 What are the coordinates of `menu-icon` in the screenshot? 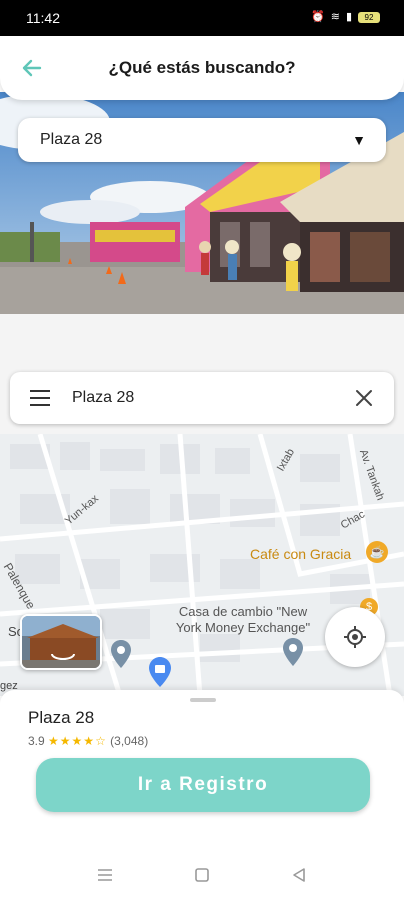 It's located at (40, 398).